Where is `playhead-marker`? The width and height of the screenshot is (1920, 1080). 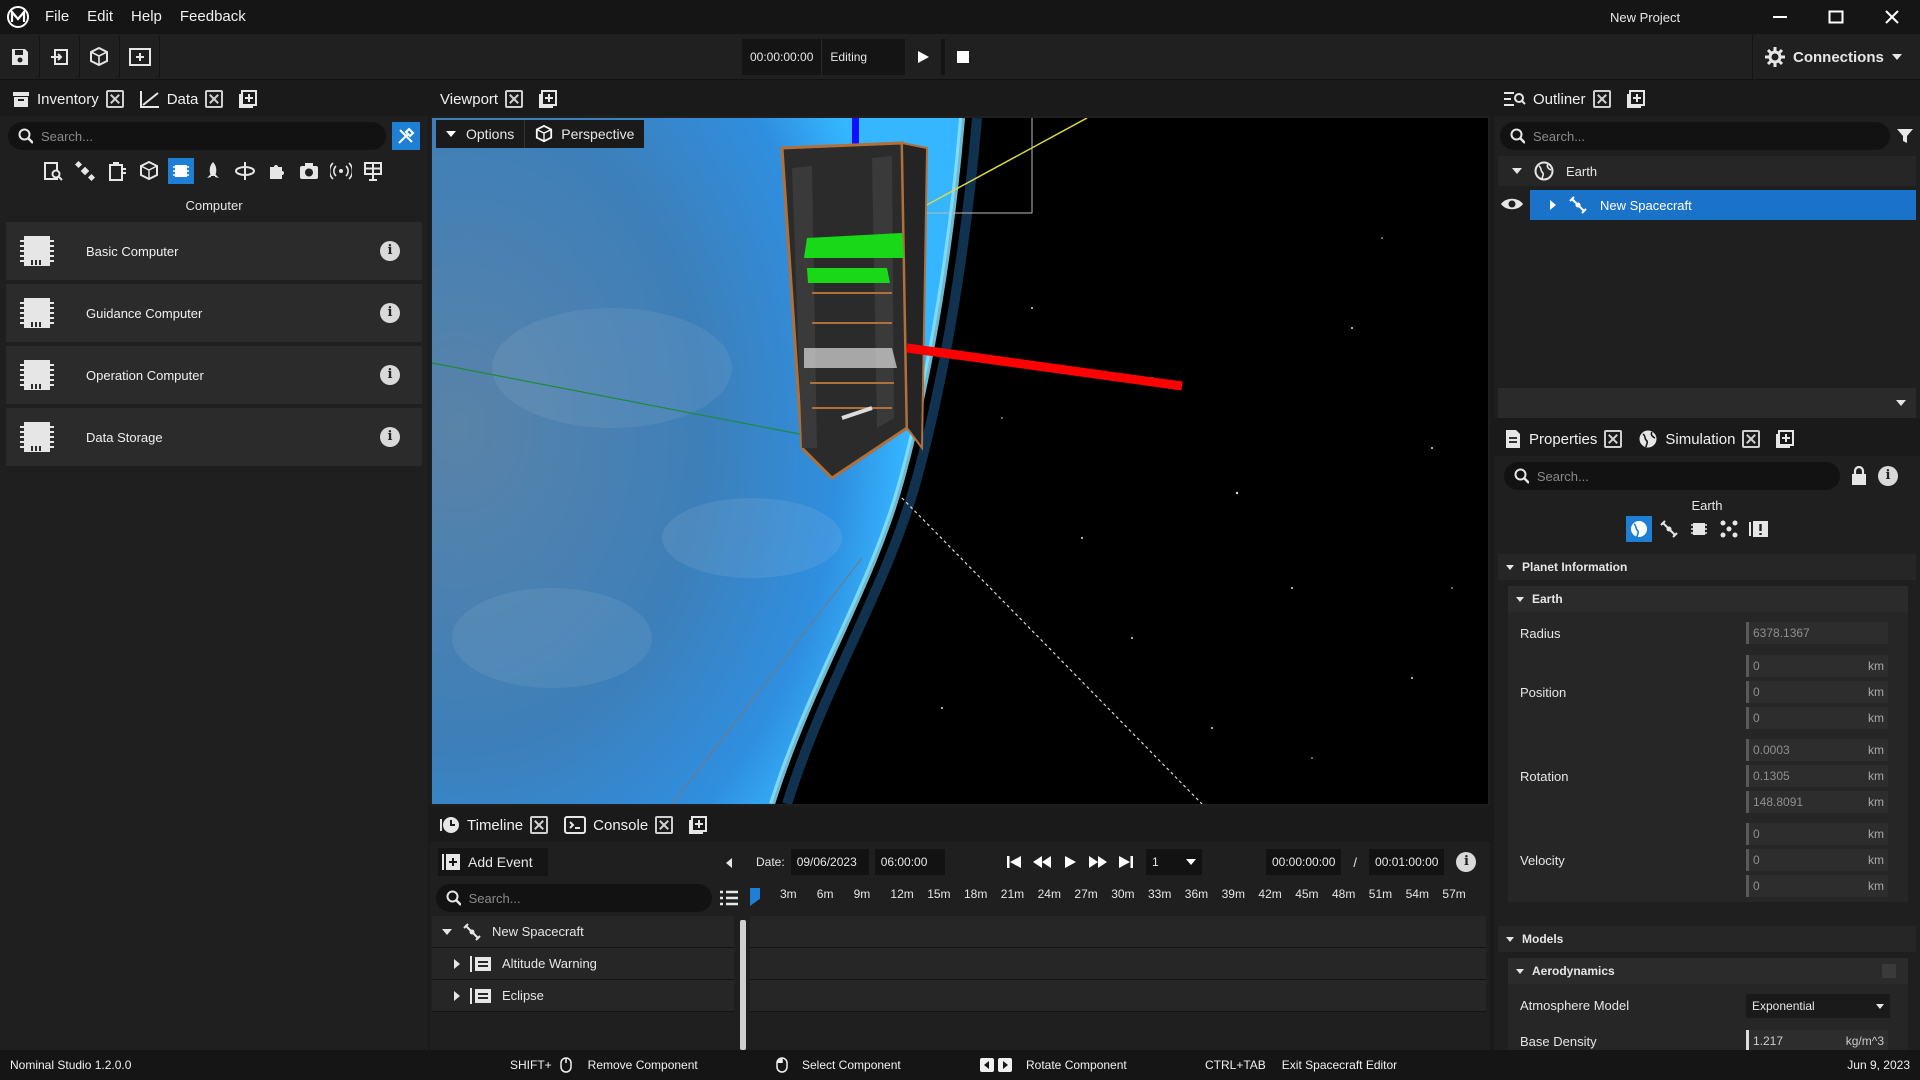
playhead-marker is located at coordinates (755, 897).